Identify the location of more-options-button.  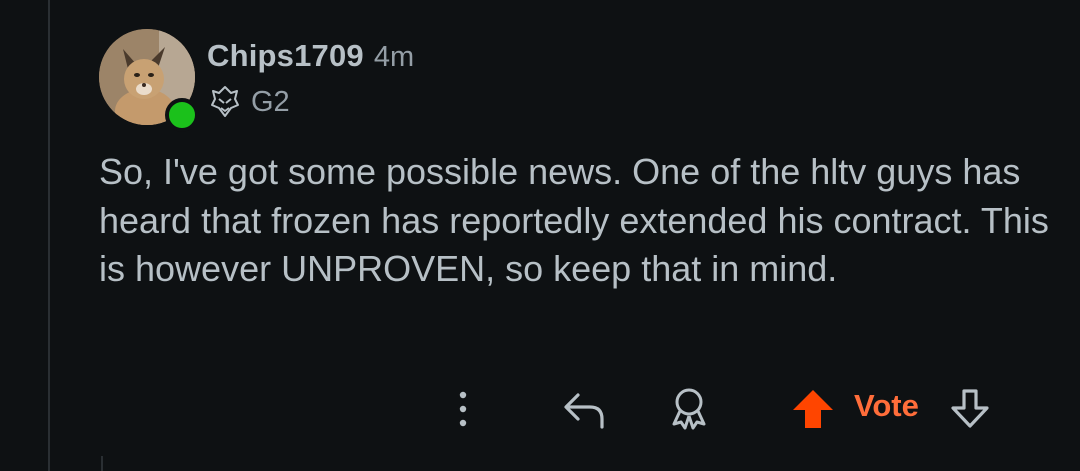
(463, 409).